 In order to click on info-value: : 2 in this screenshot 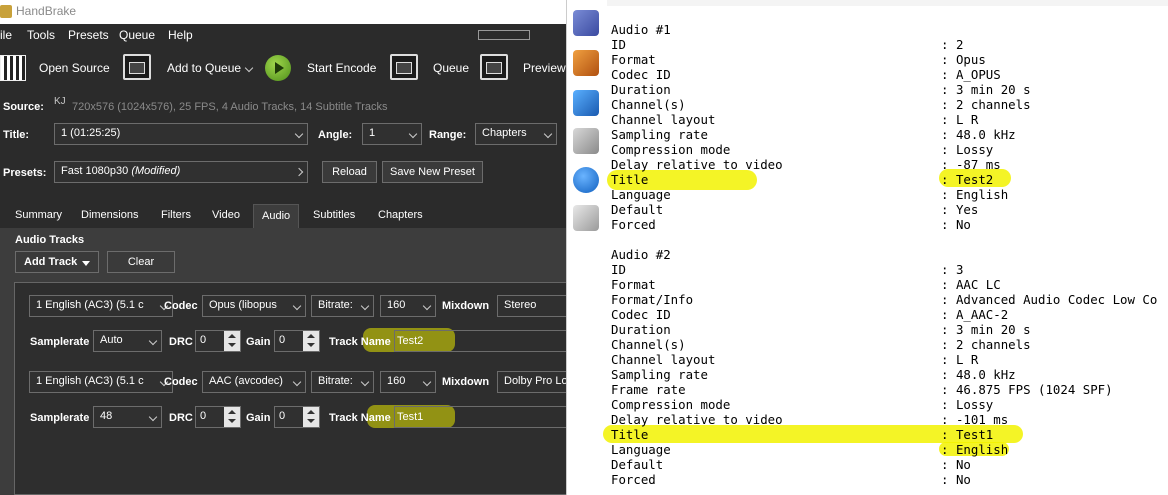, I will do `click(952, 44)`.